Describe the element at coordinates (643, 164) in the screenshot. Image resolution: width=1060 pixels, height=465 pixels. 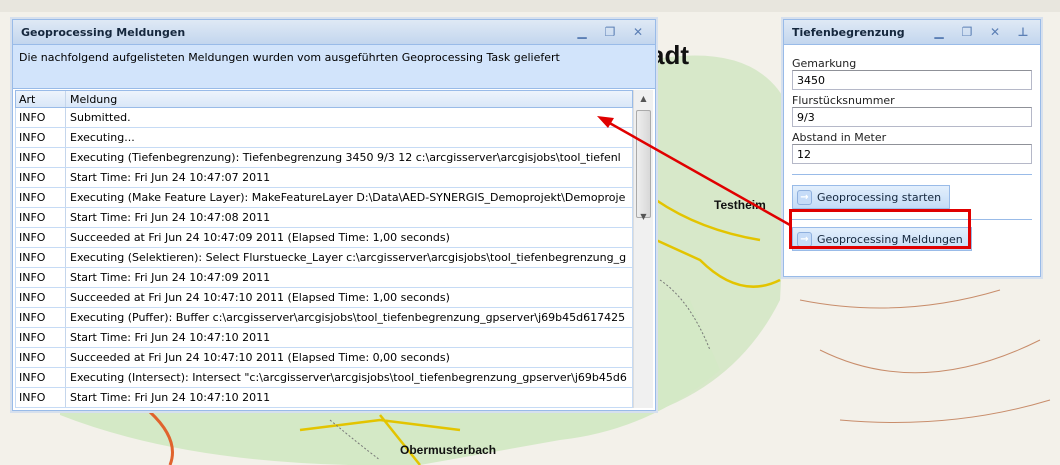
I see `scroll-thumb` at that location.